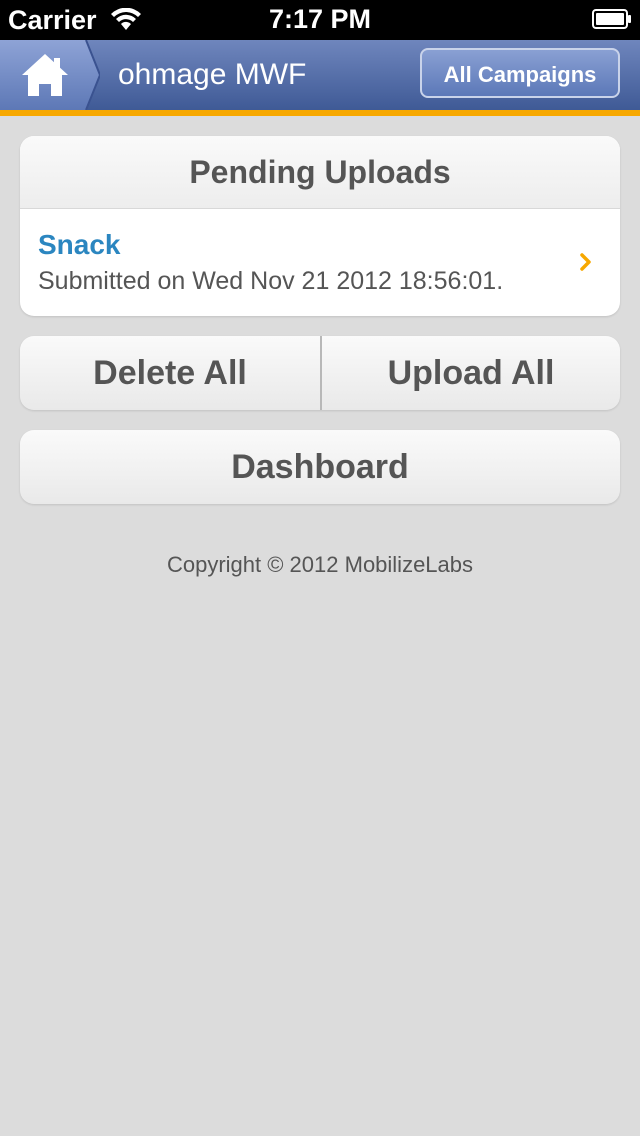 The height and width of the screenshot is (1136, 640). I want to click on delete-all-button: Delete All, so click(170, 373).